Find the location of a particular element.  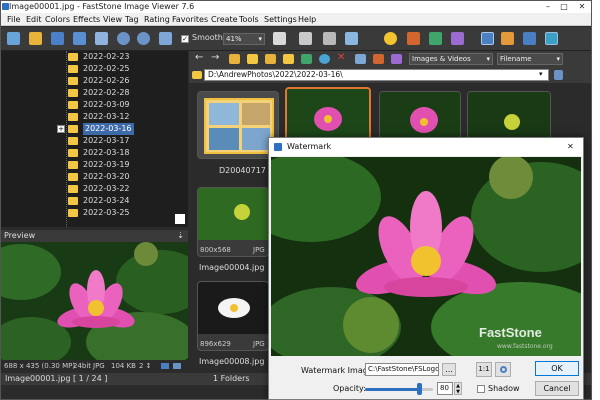

tree-item: 2022-03-12 is located at coordinates (116, 117).